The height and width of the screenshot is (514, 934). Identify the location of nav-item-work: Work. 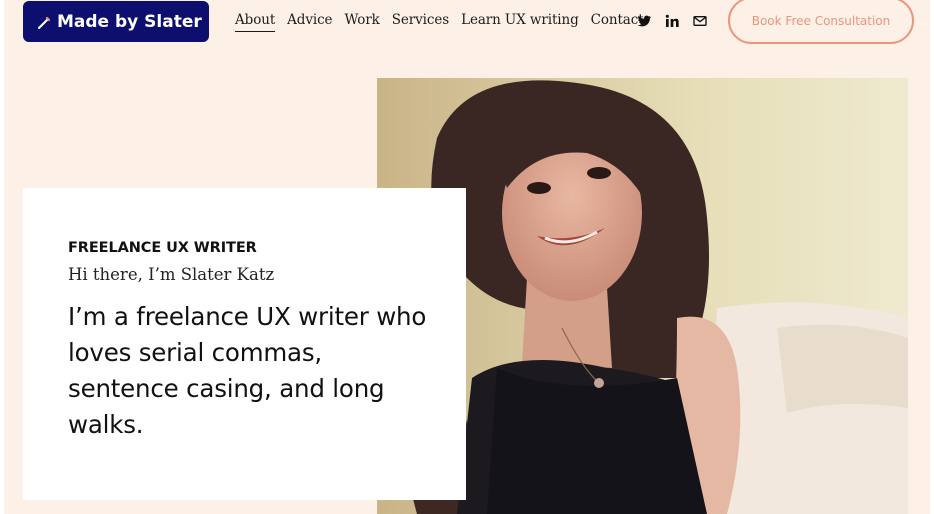
(361, 22).